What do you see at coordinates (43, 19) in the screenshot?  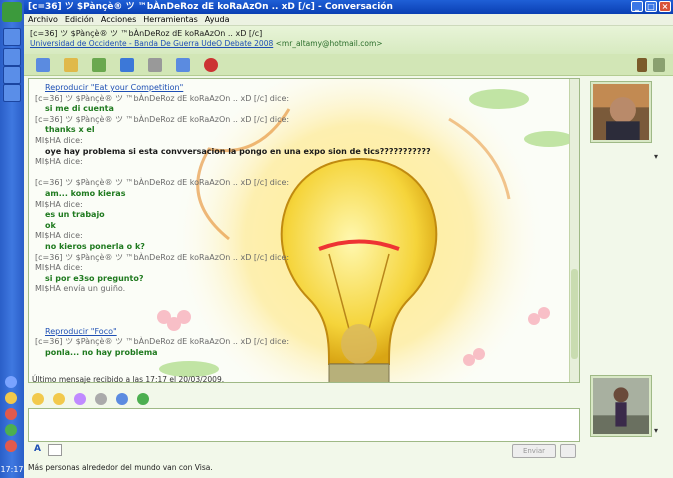 I see `menu-archivo: Archivo` at bounding box center [43, 19].